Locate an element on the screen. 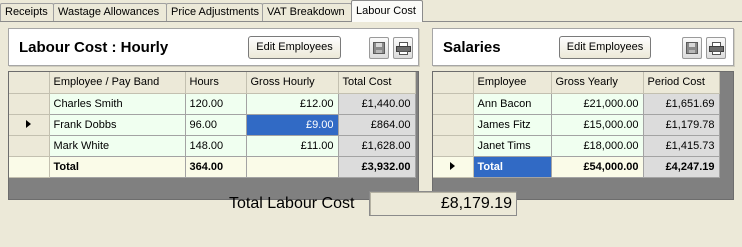 This screenshot has width=742, height=247. total-row: Total £54,000.00 £4,247.19 is located at coordinates (576, 167).